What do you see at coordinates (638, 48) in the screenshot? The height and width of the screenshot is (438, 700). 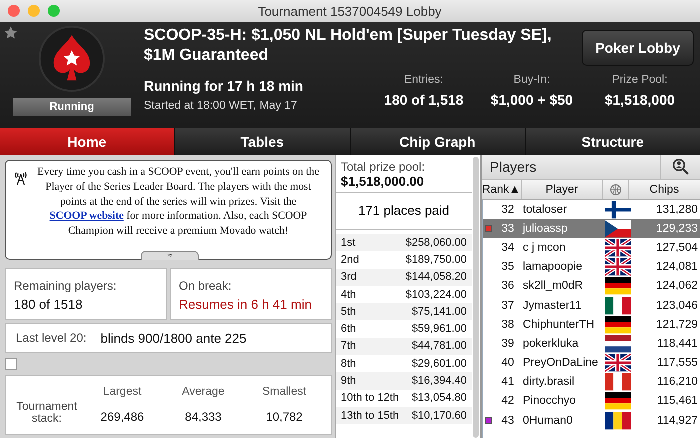 I see `poker-lobby-button: Poker Lobby` at bounding box center [638, 48].